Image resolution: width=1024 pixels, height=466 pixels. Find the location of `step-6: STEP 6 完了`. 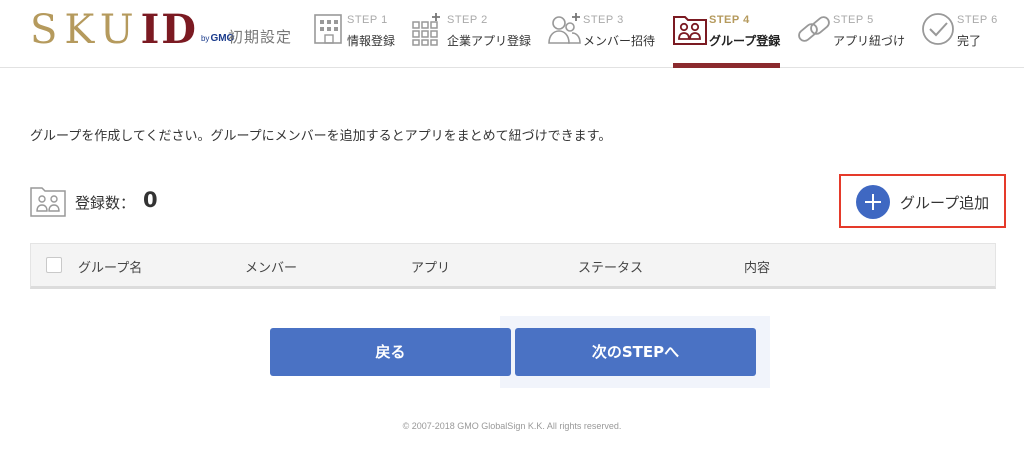

step-6: STEP 6 完了 is located at coordinates (961, 30).